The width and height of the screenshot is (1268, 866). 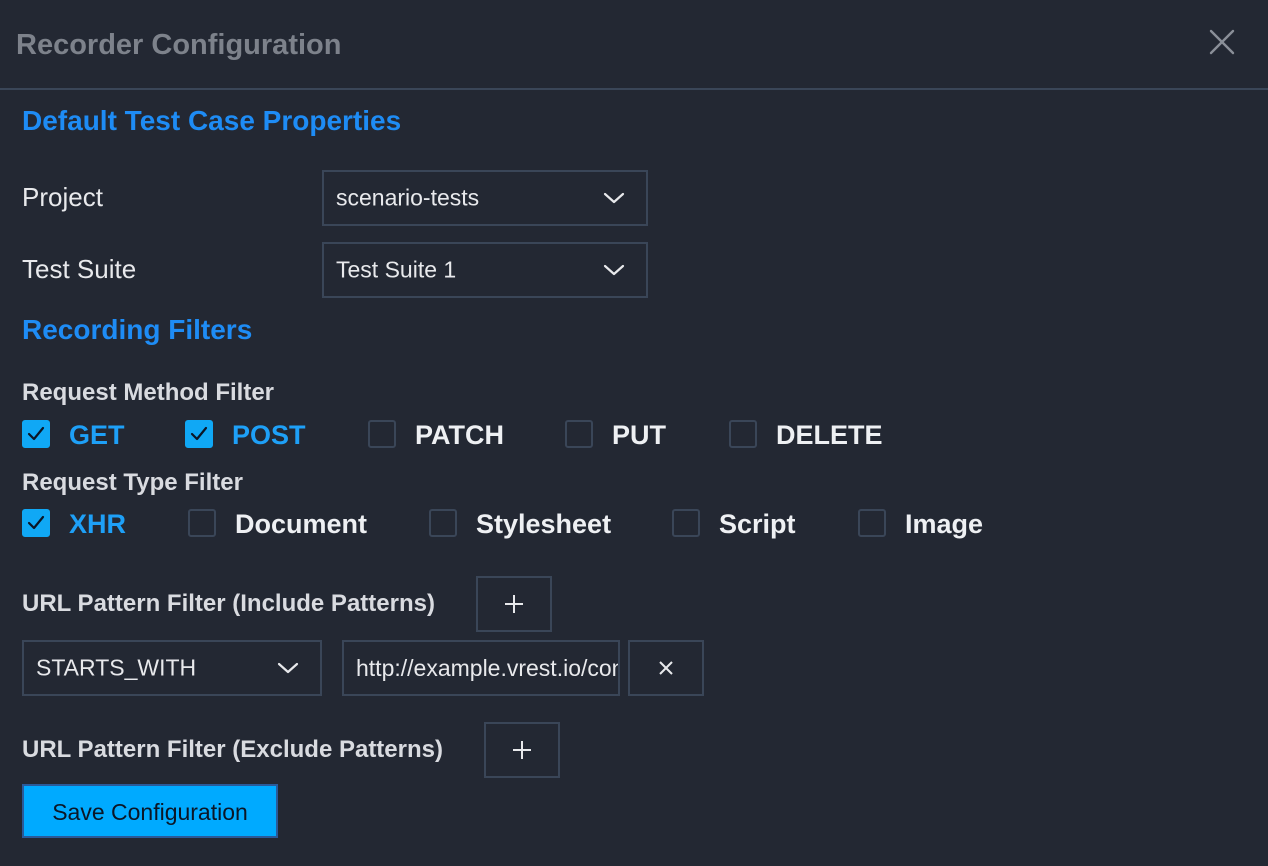 I want to click on type-label-document: Document, so click(x=301, y=524).